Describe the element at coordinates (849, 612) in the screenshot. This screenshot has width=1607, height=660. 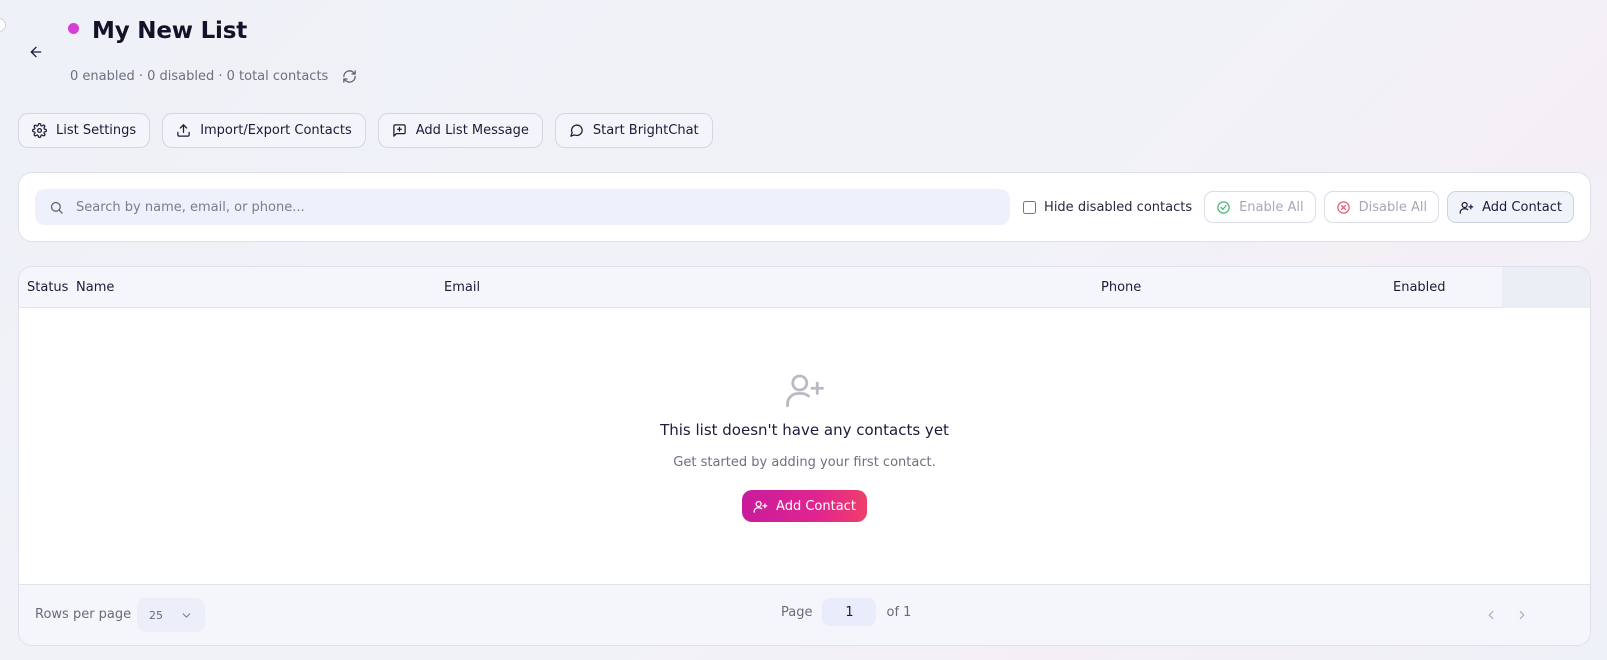
I see `page-number-input` at that location.